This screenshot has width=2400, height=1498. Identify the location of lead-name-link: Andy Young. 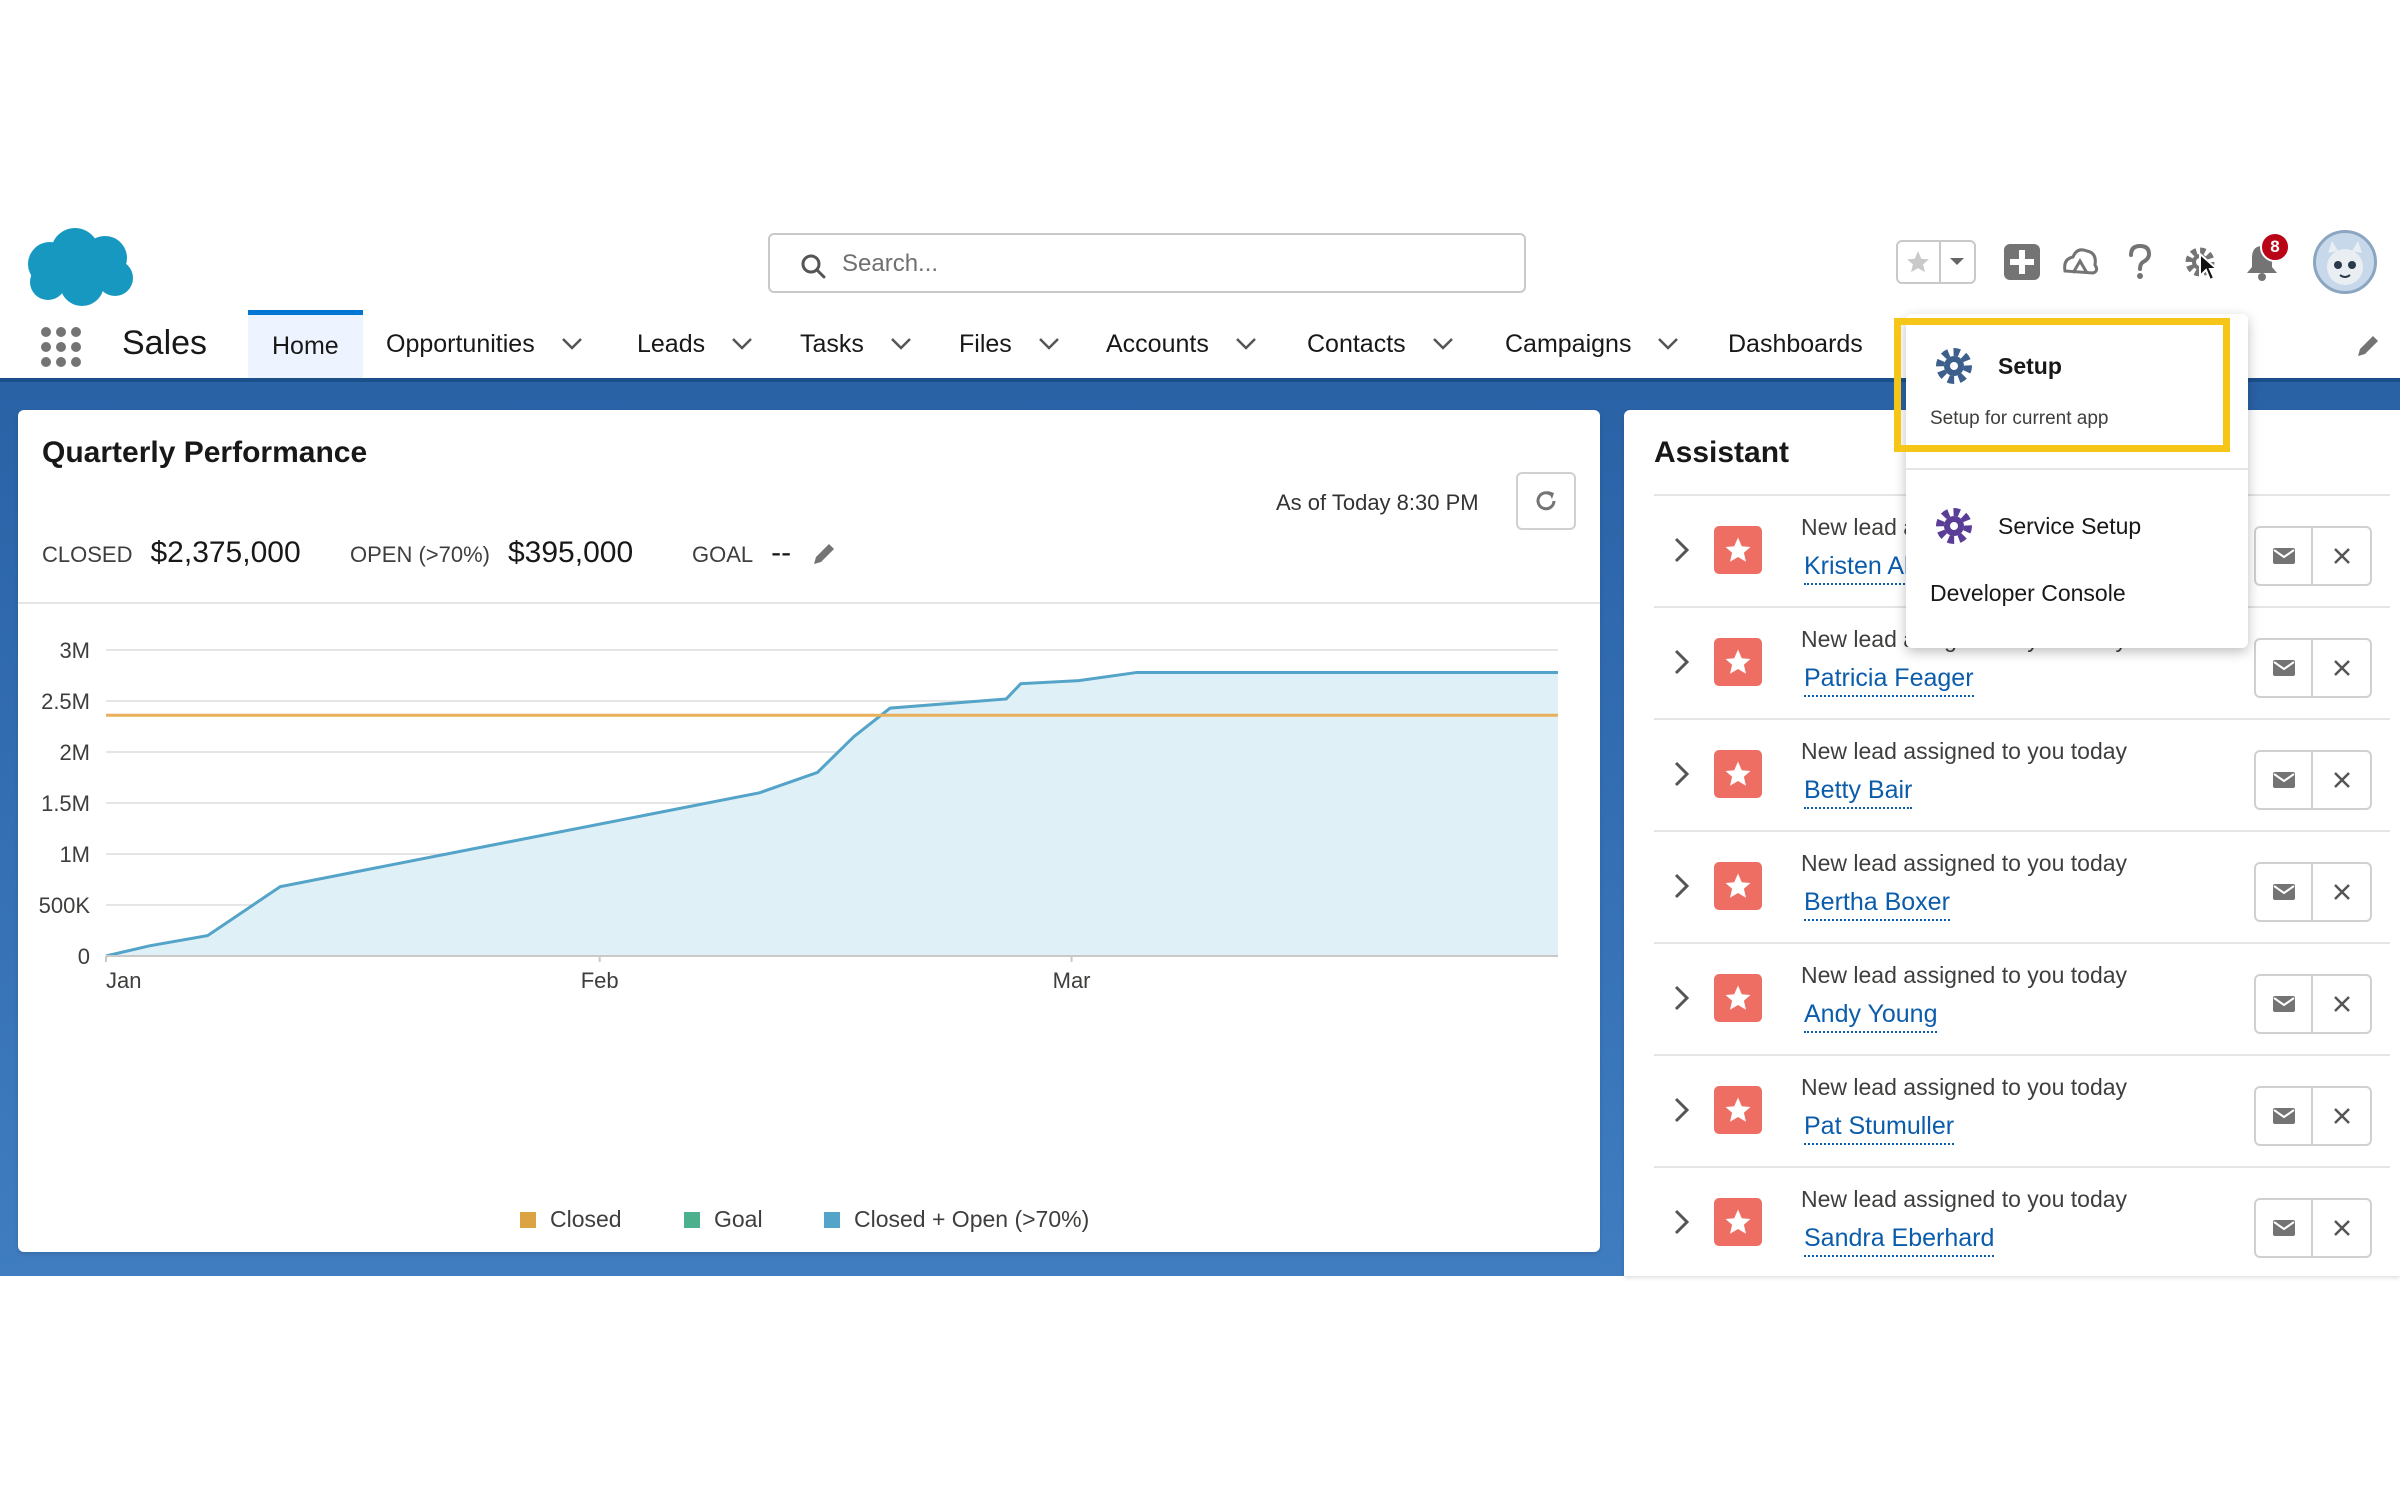
(1871, 1016).